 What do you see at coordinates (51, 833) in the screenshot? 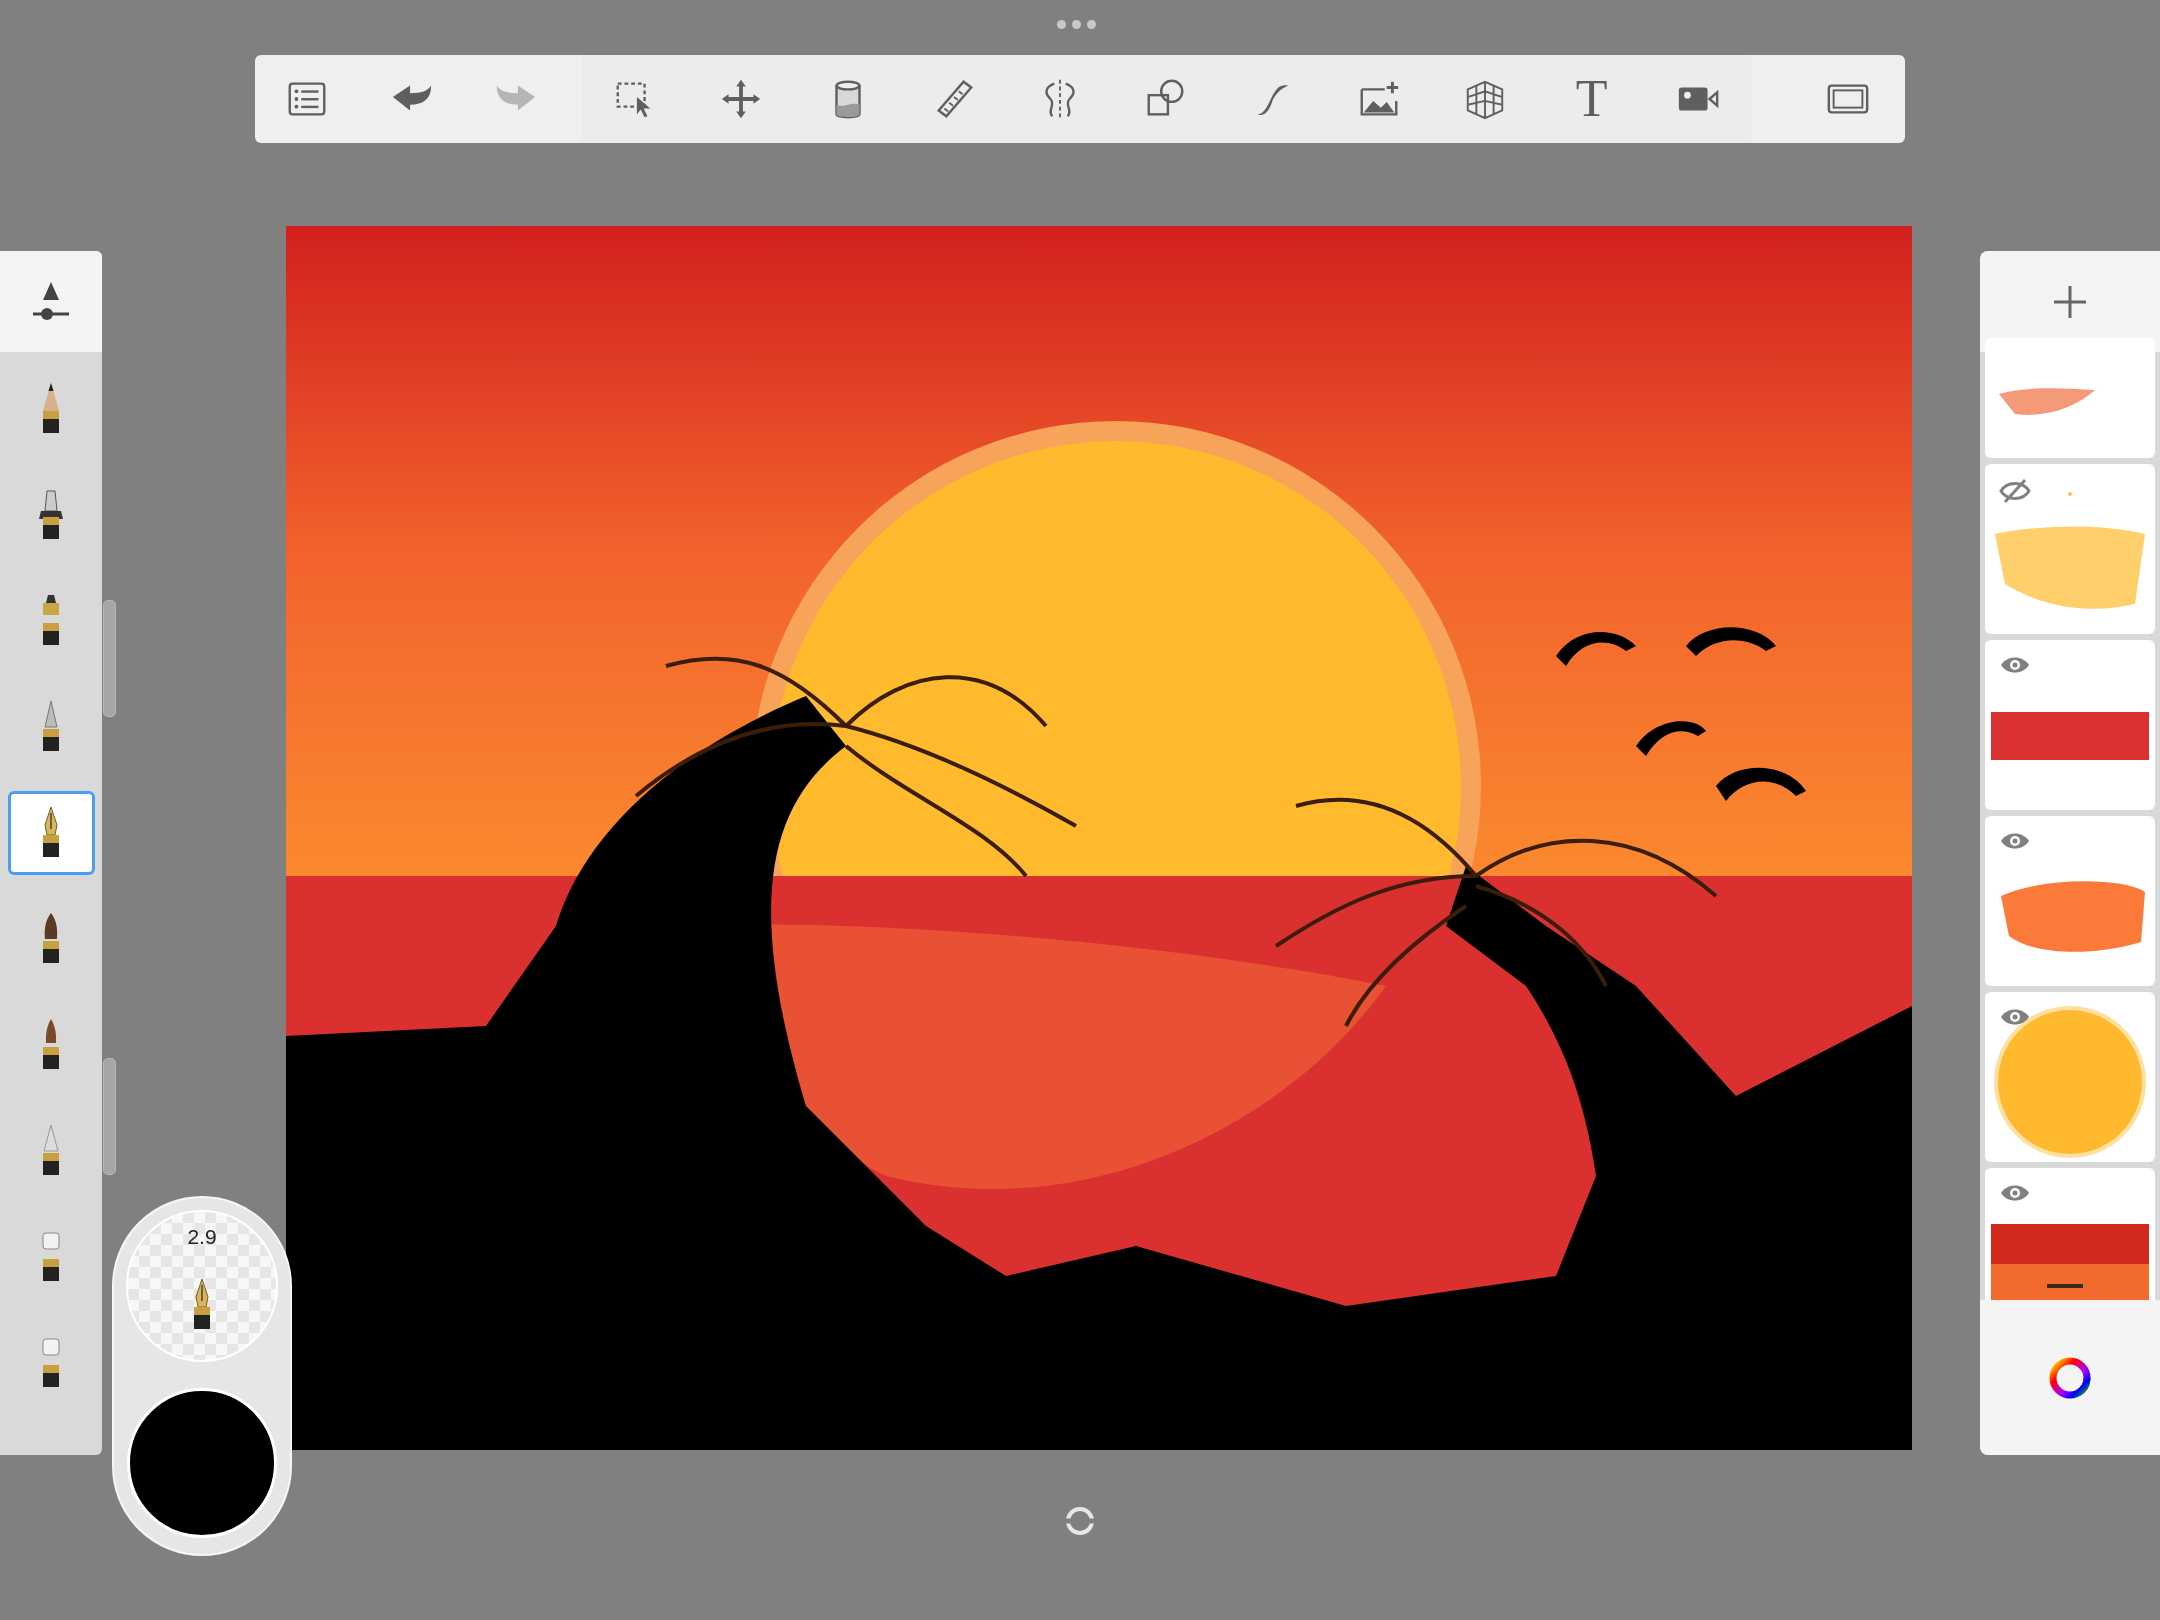
I see `brush-button` at bounding box center [51, 833].